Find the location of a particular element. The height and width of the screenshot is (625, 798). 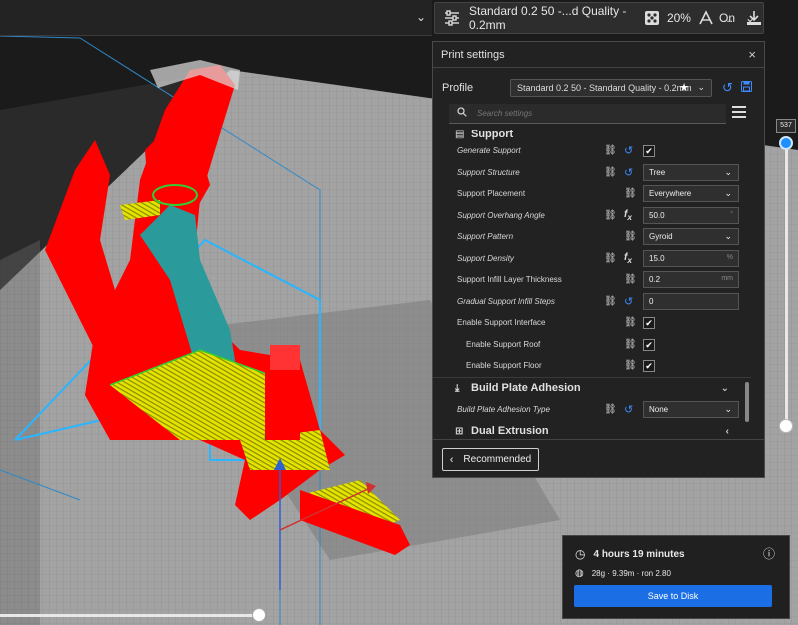

generate-support-checkbox: ✔ is located at coordinates (649, 151).